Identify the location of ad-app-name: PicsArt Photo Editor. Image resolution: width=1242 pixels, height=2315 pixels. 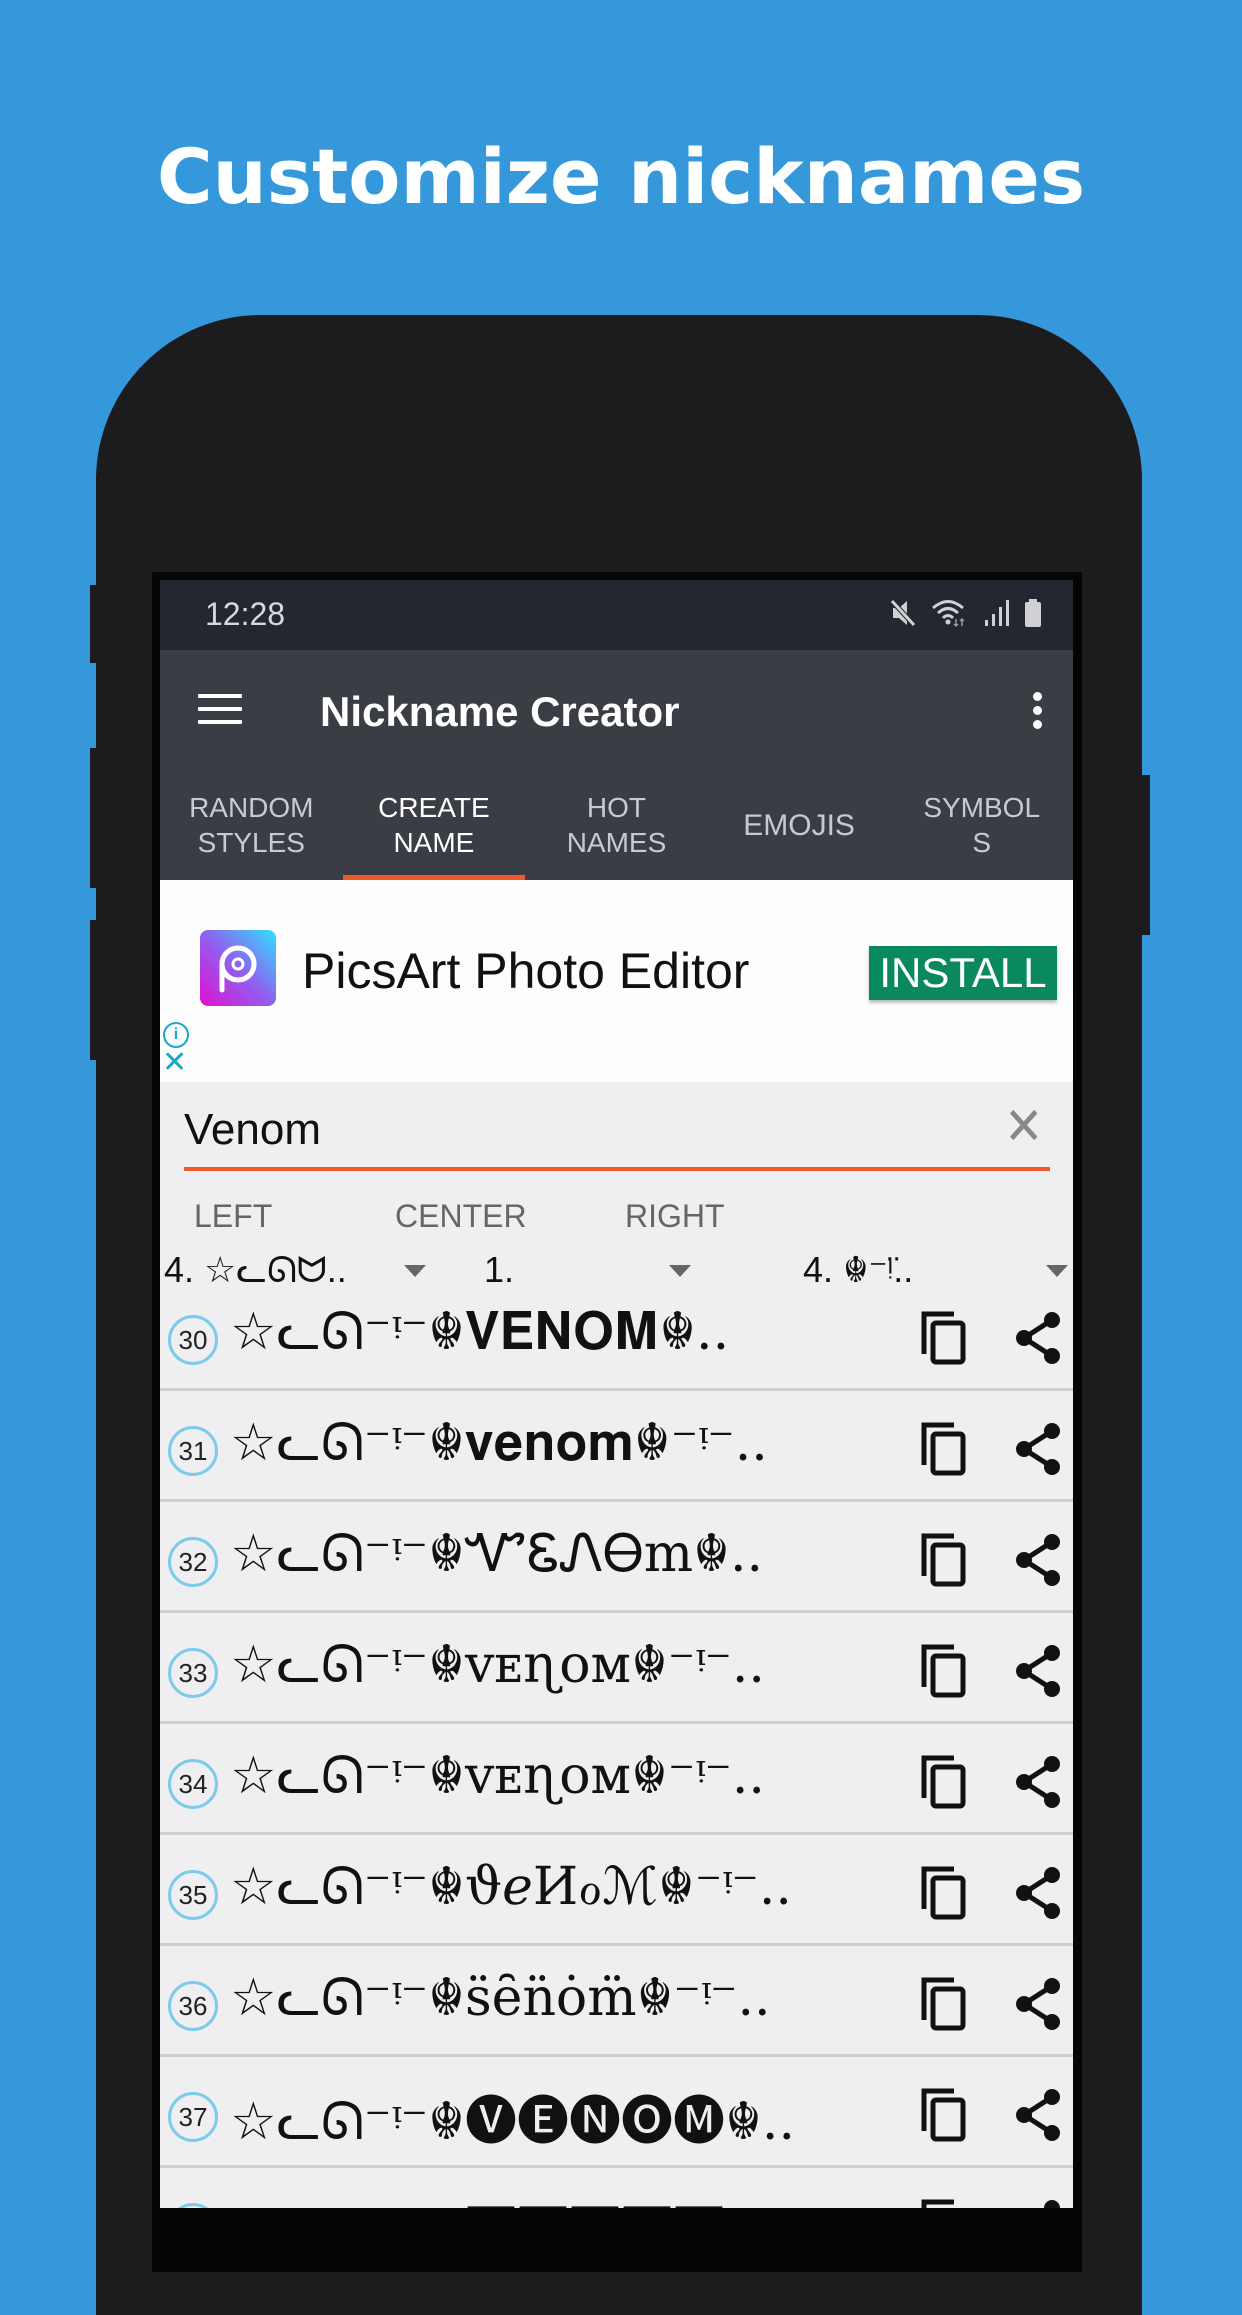
(526, 971).